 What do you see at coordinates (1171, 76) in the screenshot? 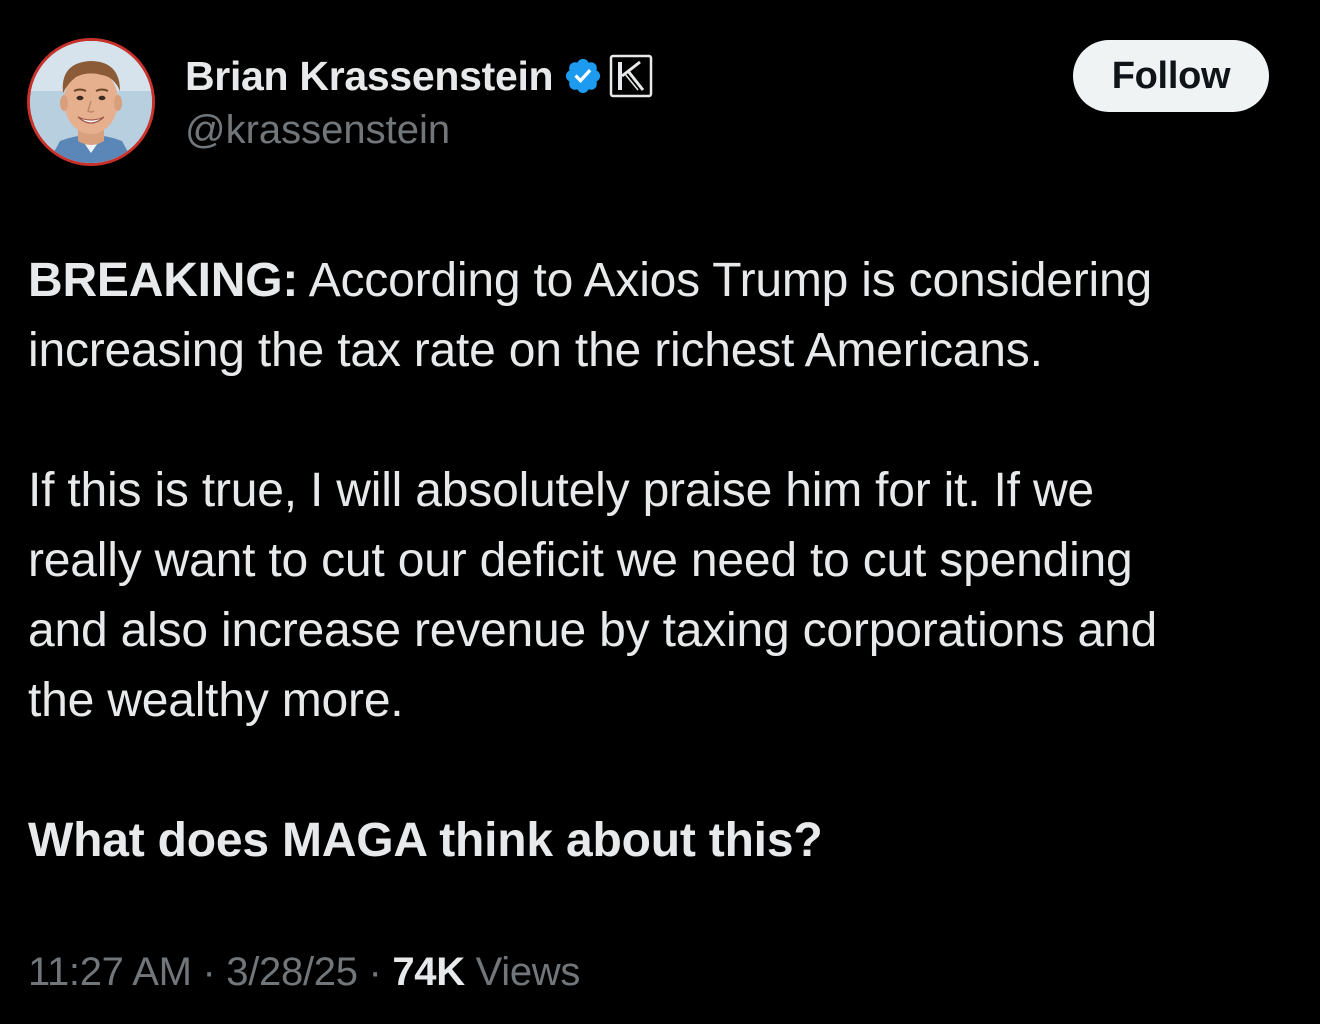
I see `follow-button: Follow` at bounding box center [1171, 76].